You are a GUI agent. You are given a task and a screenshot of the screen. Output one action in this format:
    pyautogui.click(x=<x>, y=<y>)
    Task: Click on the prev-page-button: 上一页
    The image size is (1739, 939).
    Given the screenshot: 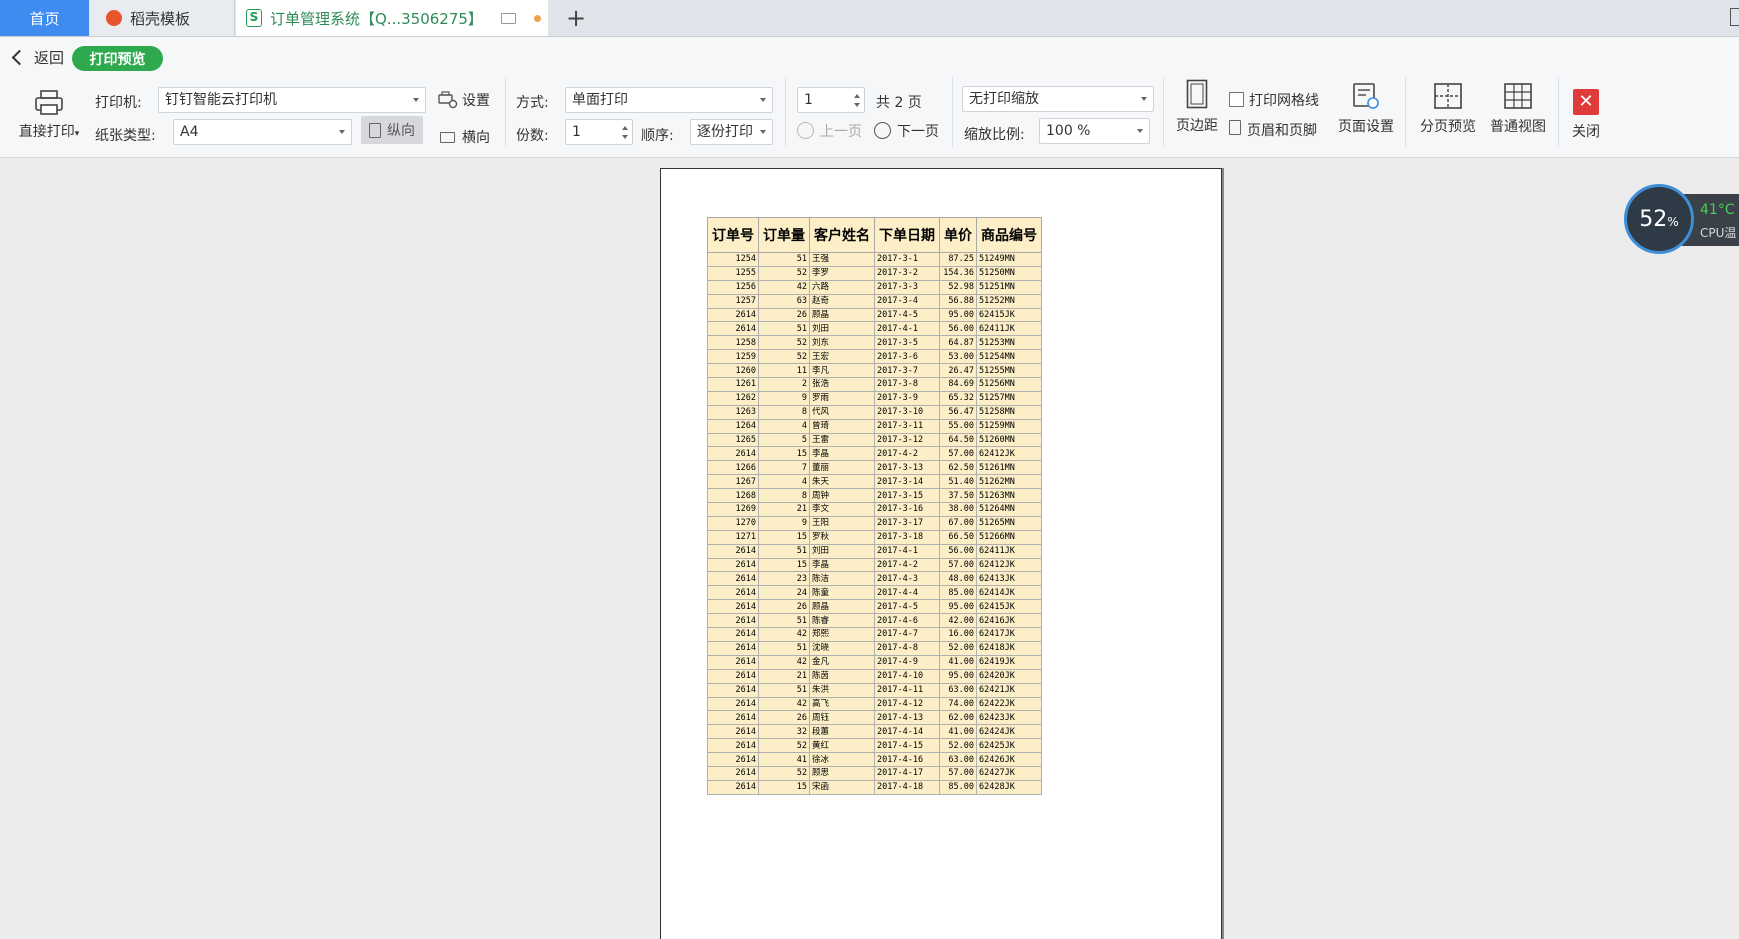 What is the action you would take?
    pyautogui.click(x=829, y=131)
    